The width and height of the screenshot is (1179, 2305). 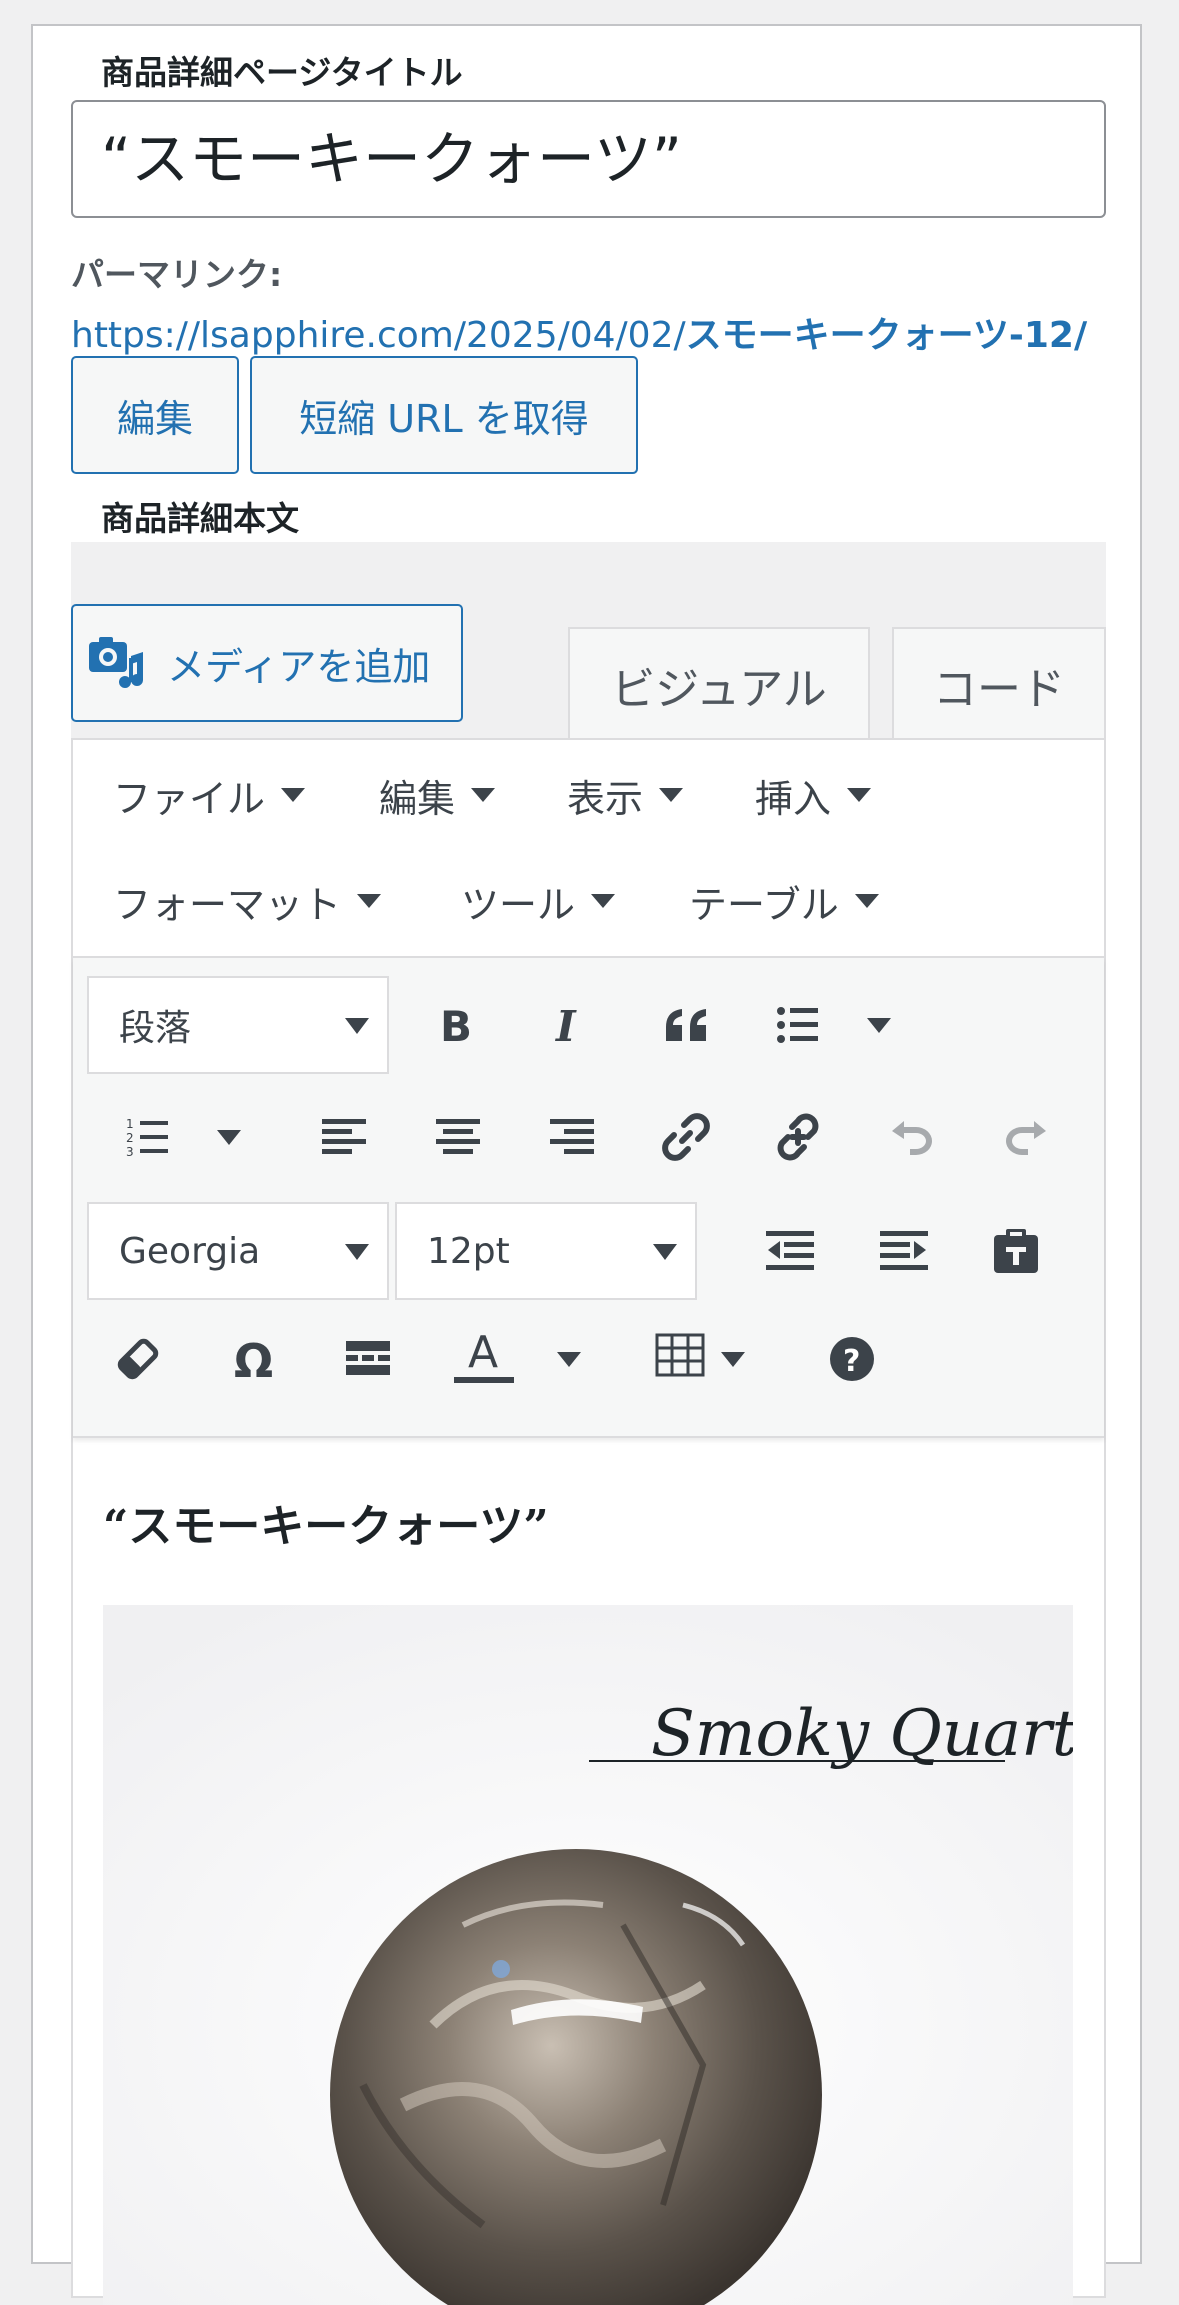 What do you see at coordinates (569, 1359) in the screenshot?
I see `text-color-dropdown-icon` at bounding box center [569, 1359].